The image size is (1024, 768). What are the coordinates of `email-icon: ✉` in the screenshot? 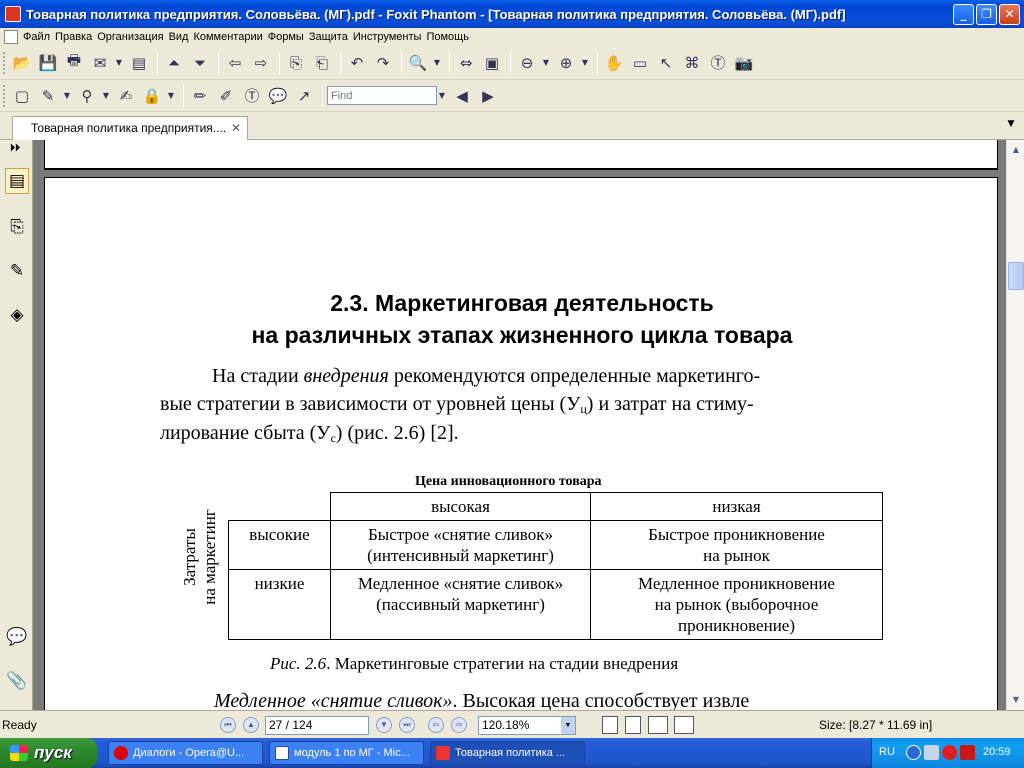 It's located at (100, 63).